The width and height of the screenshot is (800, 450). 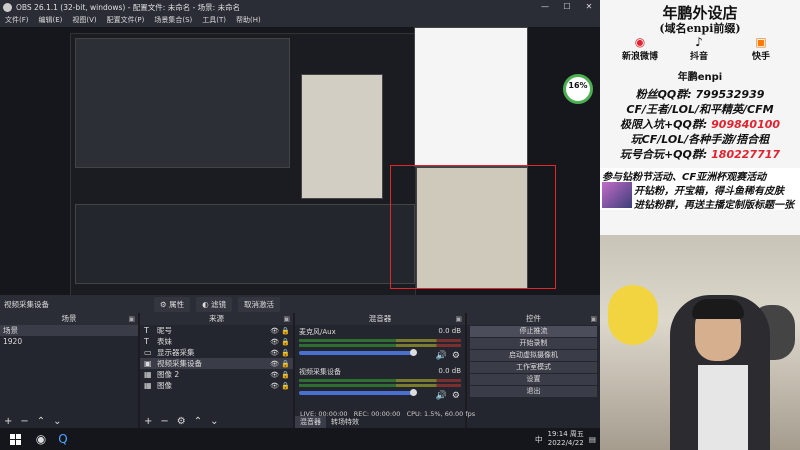 What do you see at coordinates (69, 421) in the screenshot?
I see `scenes-footer: + − ⌃ ⌄` at bounding box center [69, 421].